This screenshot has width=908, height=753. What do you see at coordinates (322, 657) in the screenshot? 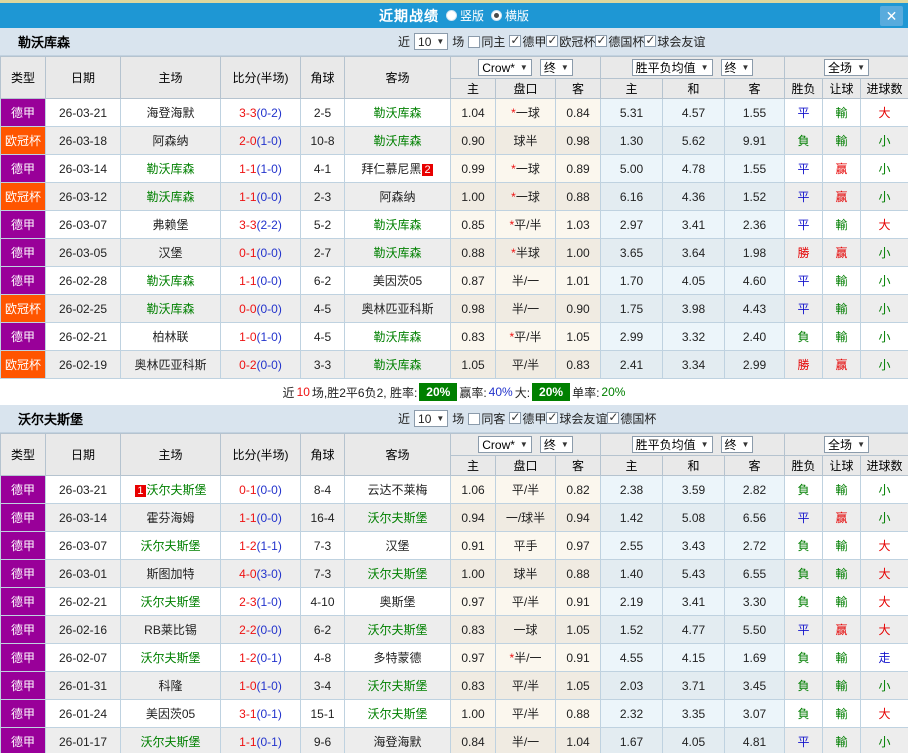
I see `corner-score: 4-8` at bounding box center [322, 657].